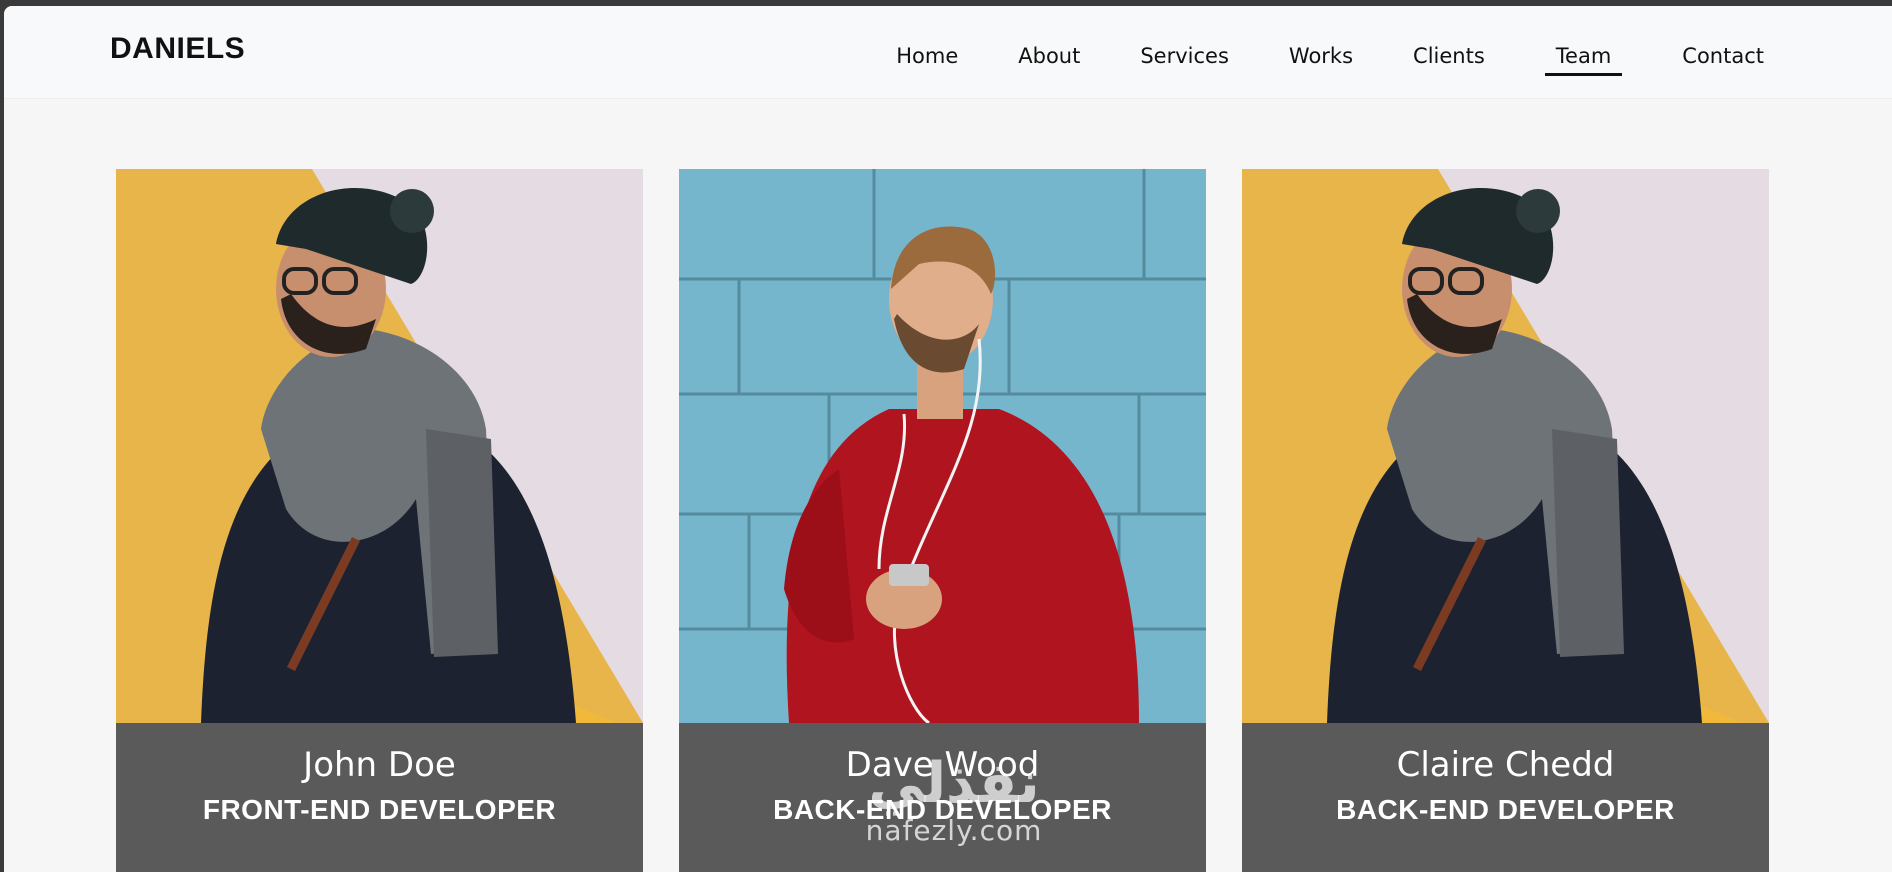 The height and width of the screenshot is (872, 1892). What do you see at coordinates (1049, 60) in the screenshot?
I see `nav-about: About` at bounding box center [1049, 60].